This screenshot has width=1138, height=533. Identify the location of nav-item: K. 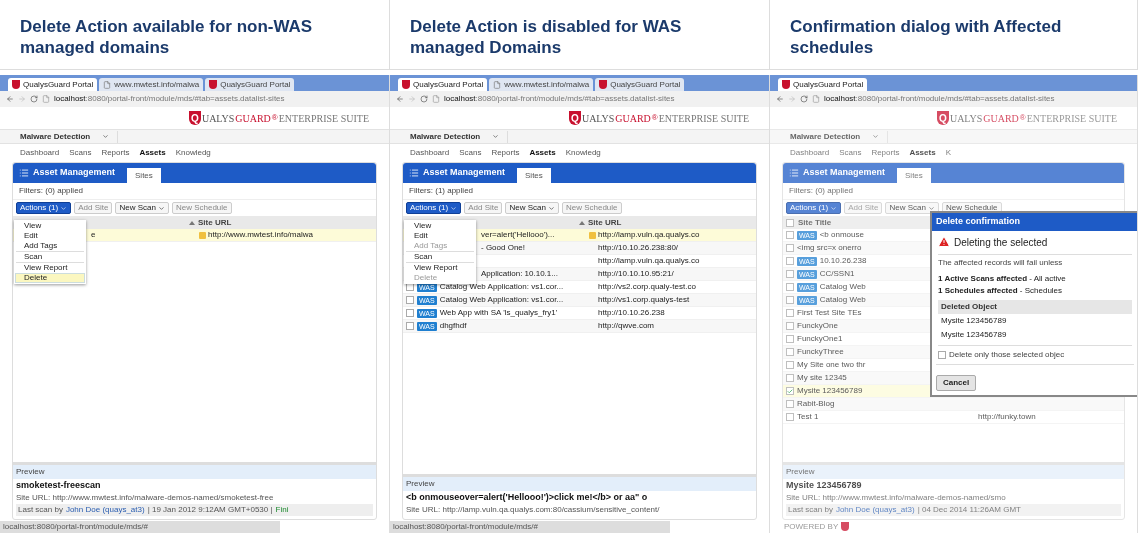
(948, 153).